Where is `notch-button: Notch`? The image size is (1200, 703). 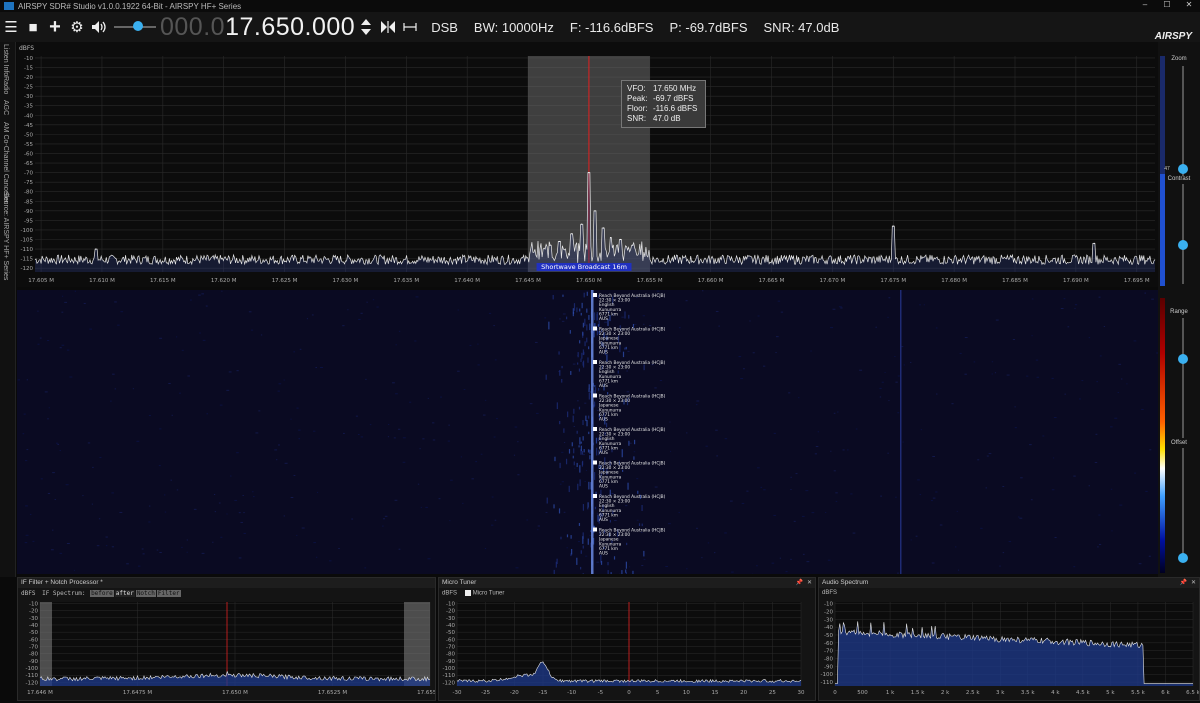 notch-button: Notch is located at coordinates (146, 593).